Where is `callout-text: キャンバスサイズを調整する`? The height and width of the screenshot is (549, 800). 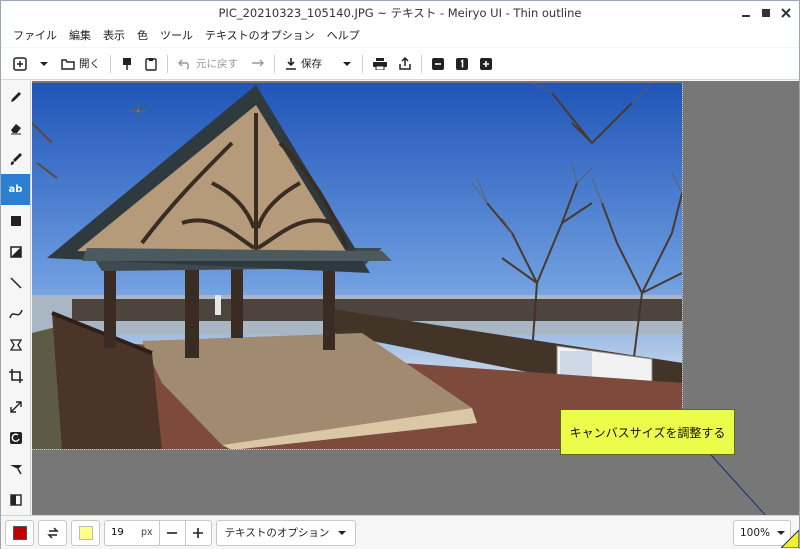 callout-text: キャンバスサイズを調整する is located at coordinates (647, 432).